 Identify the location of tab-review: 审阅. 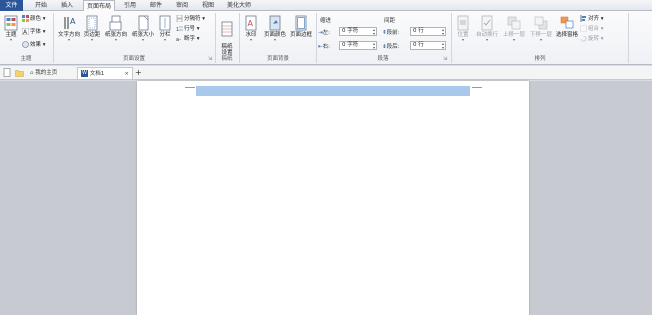
(182, 5).